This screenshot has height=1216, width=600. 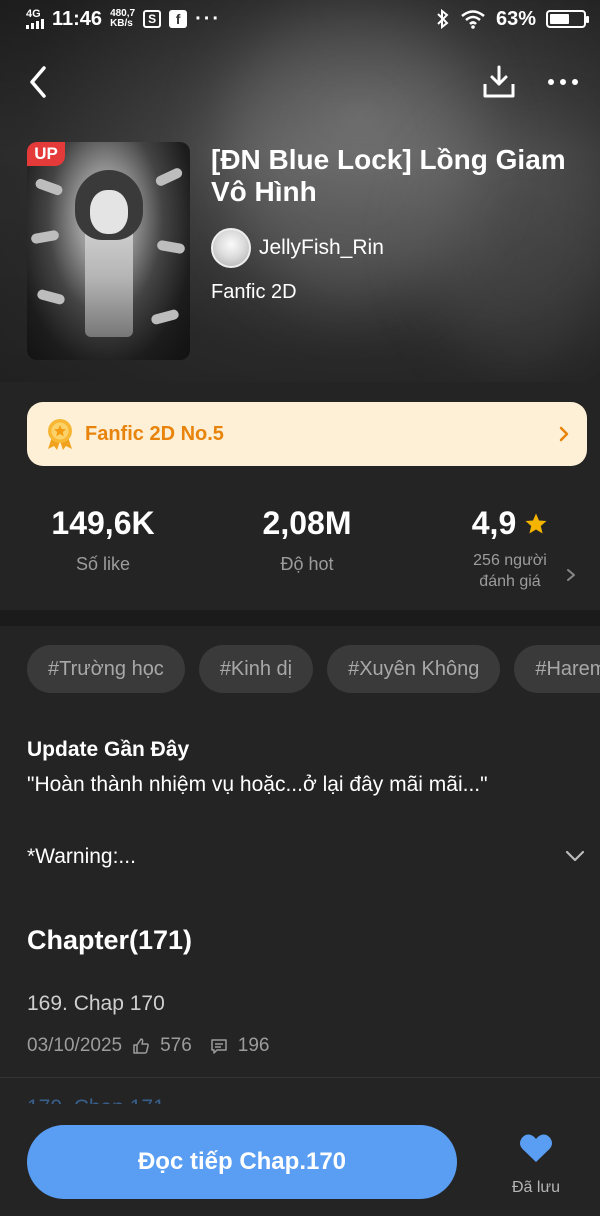 What do you see at coordinates (536, 1148) in the screenshot?
I see `heart-icon` at bounding box center [536, 1148].